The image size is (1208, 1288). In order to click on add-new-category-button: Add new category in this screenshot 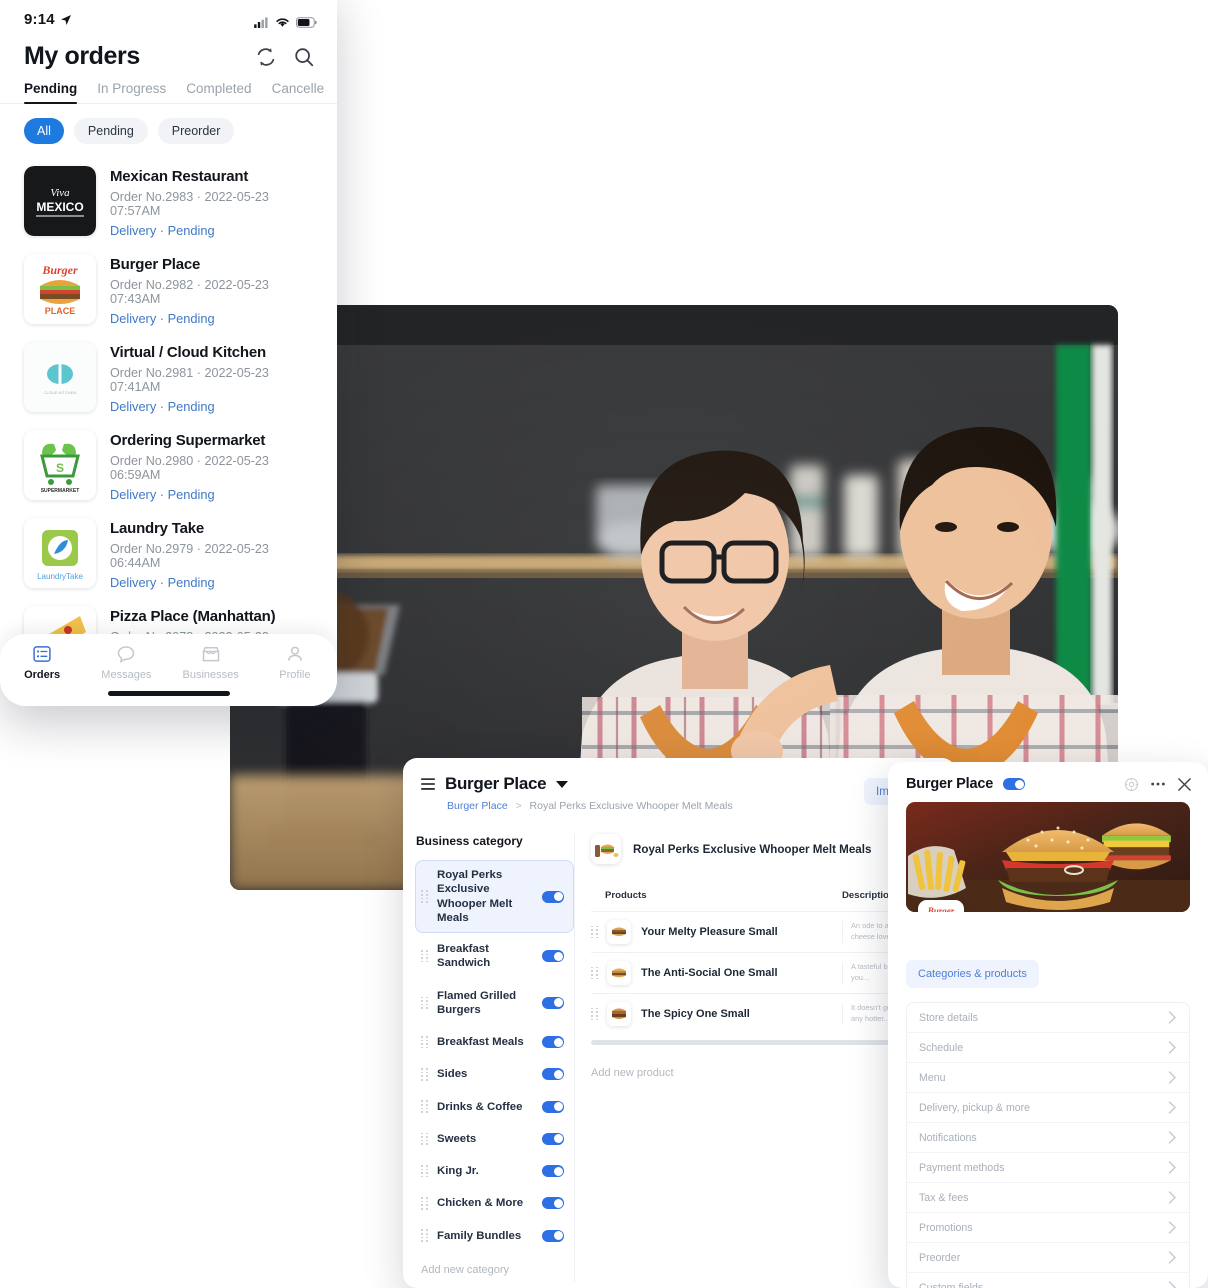, I will do `click(494, 1264)`.